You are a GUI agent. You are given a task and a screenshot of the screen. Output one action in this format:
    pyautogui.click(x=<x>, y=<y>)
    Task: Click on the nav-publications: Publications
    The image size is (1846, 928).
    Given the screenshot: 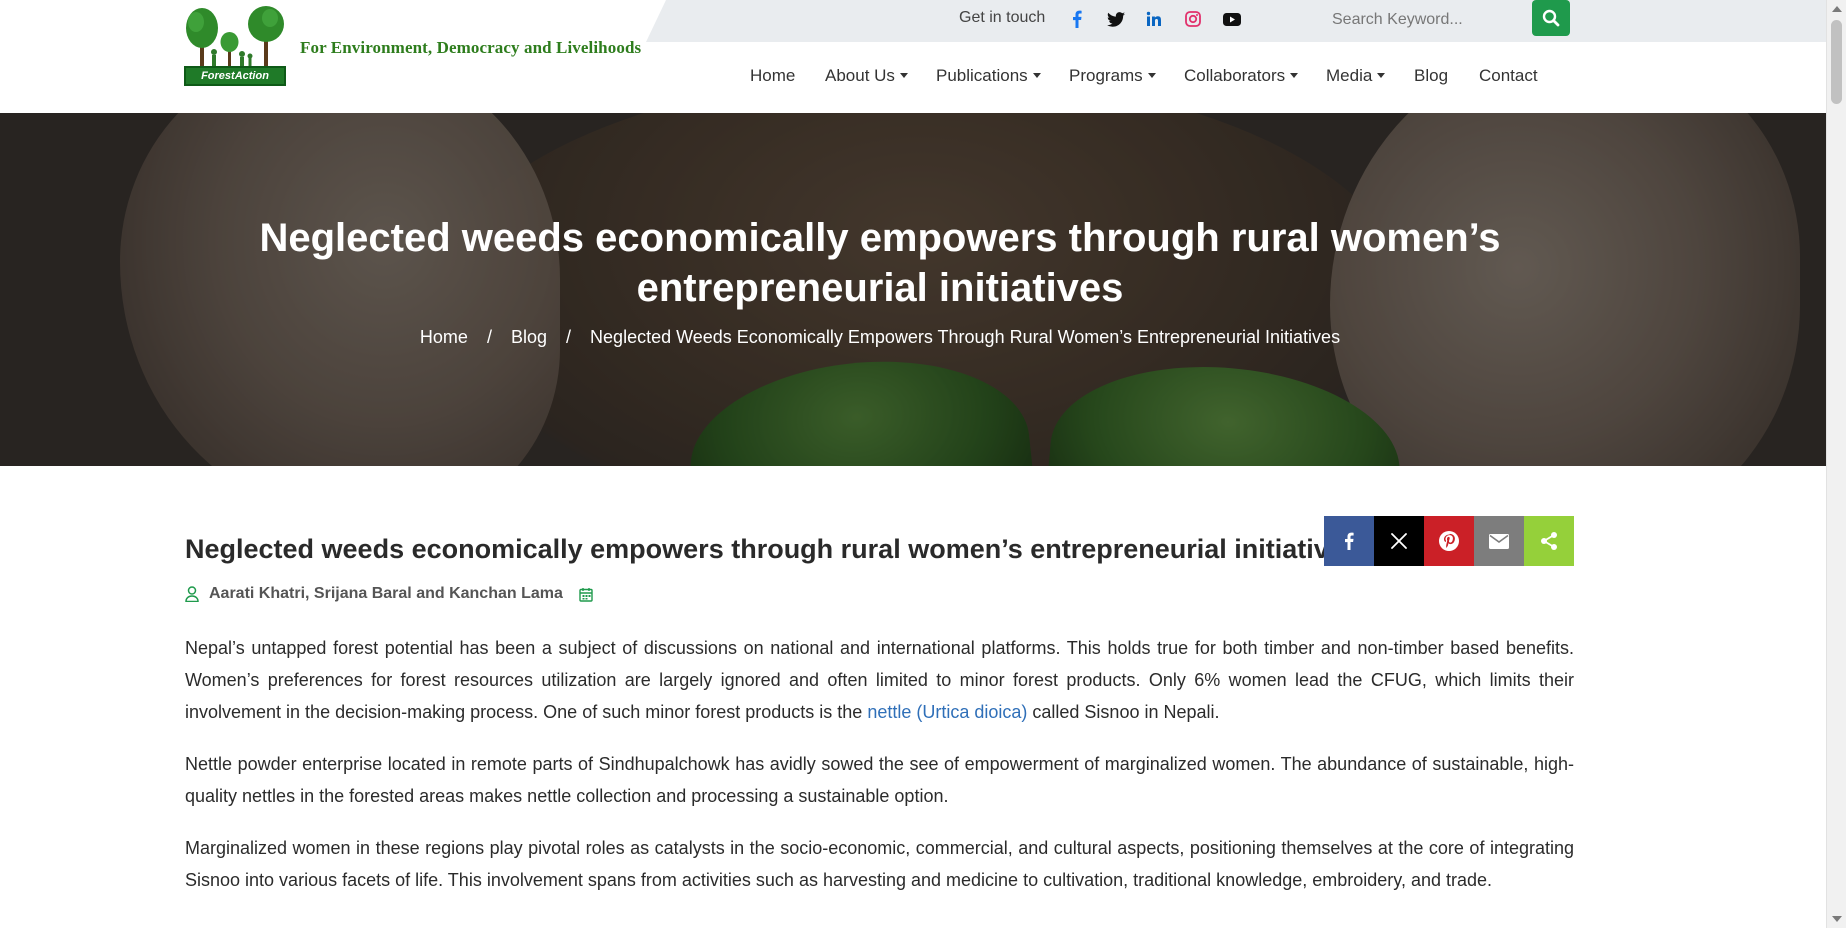 What is the action you would take?
    pyautogui.click(x=988, y=76)
    